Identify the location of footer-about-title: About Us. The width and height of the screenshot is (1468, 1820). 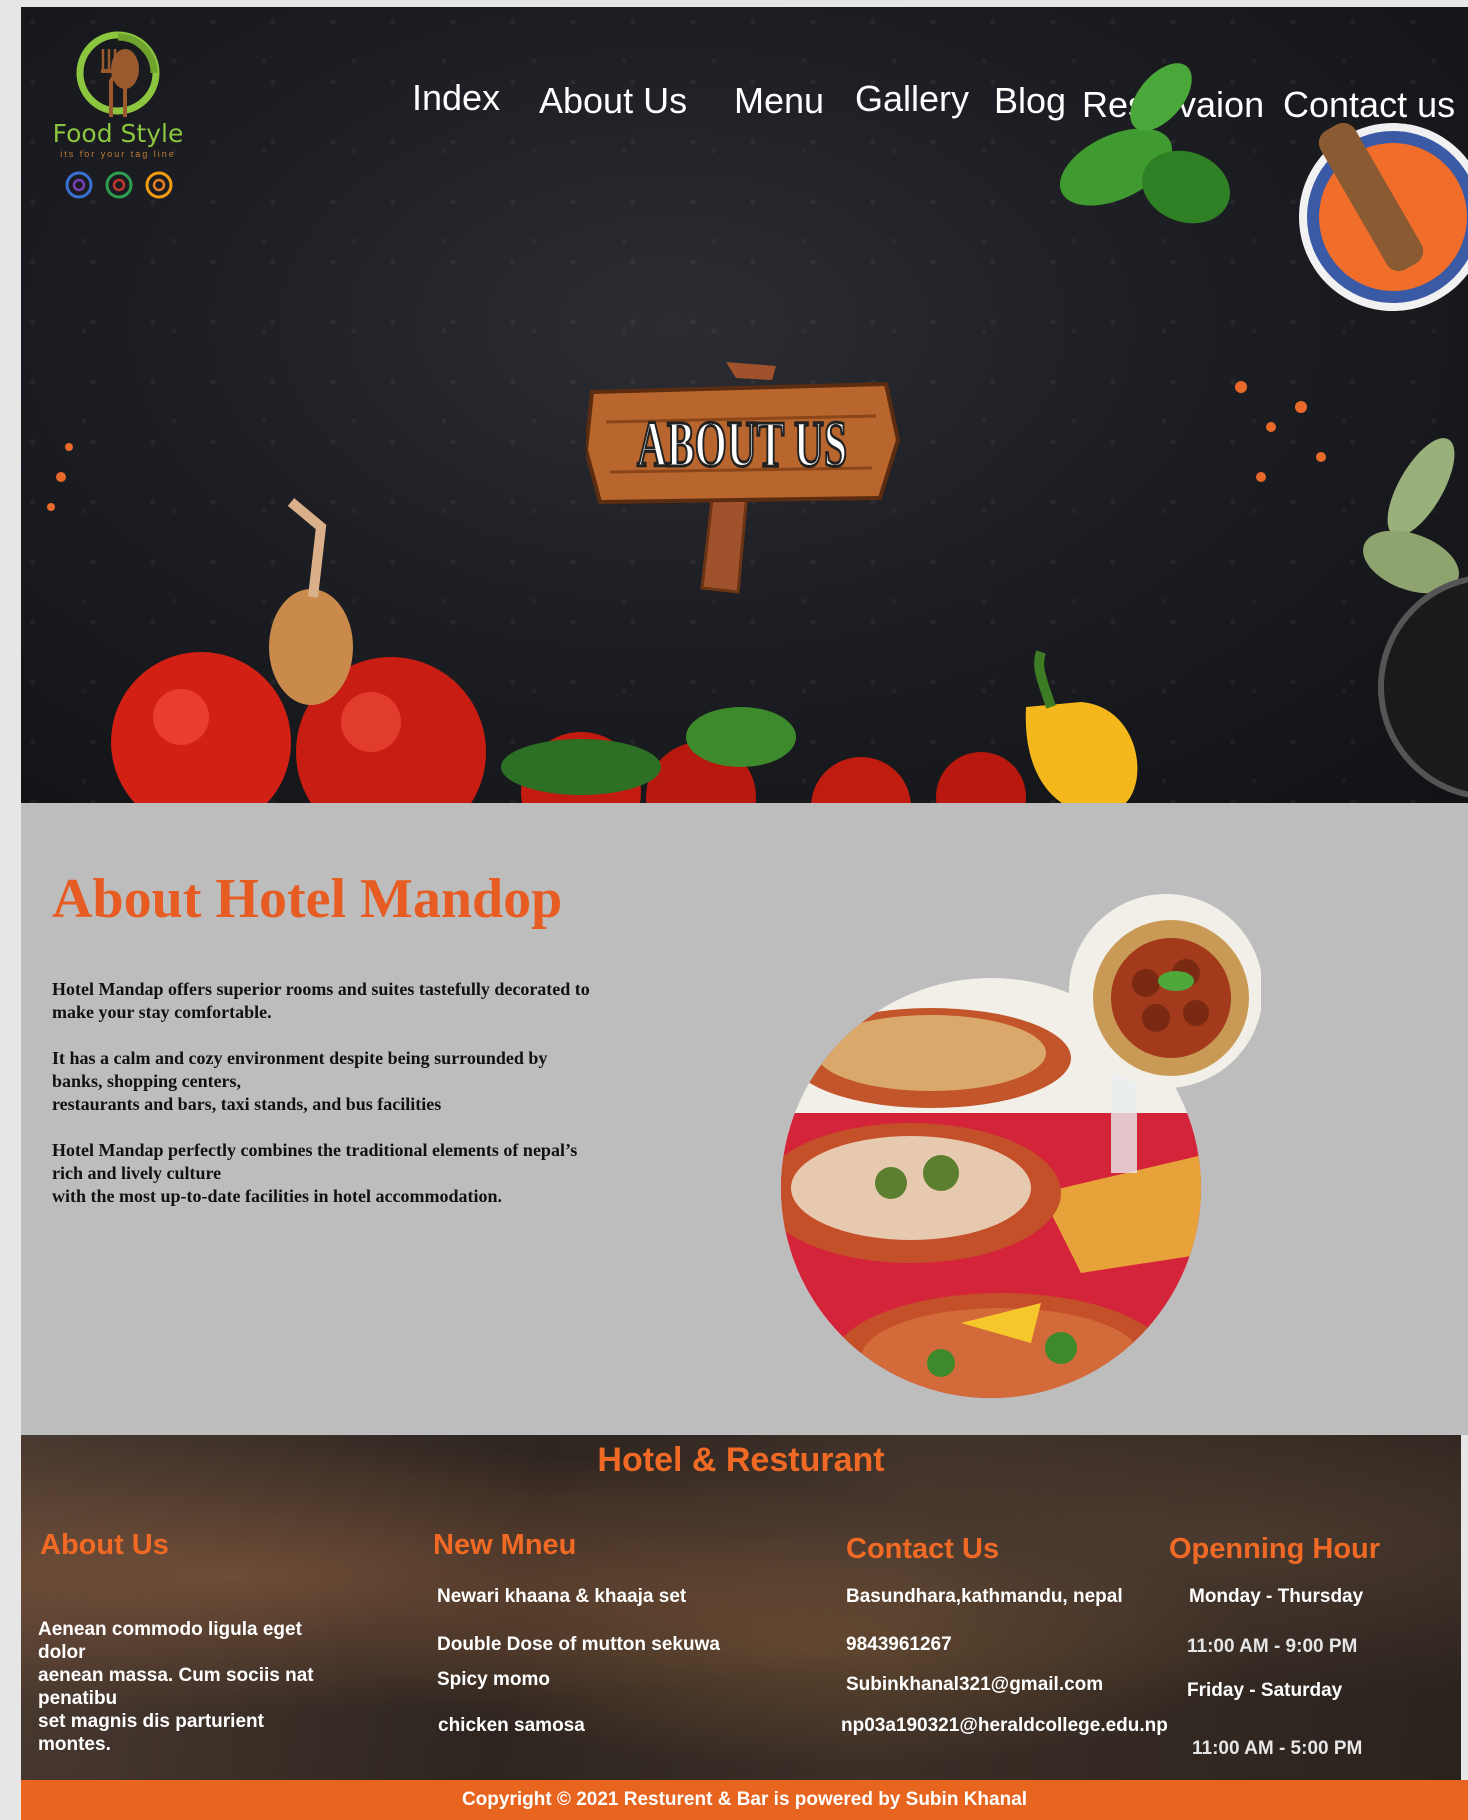
(104, 1545).